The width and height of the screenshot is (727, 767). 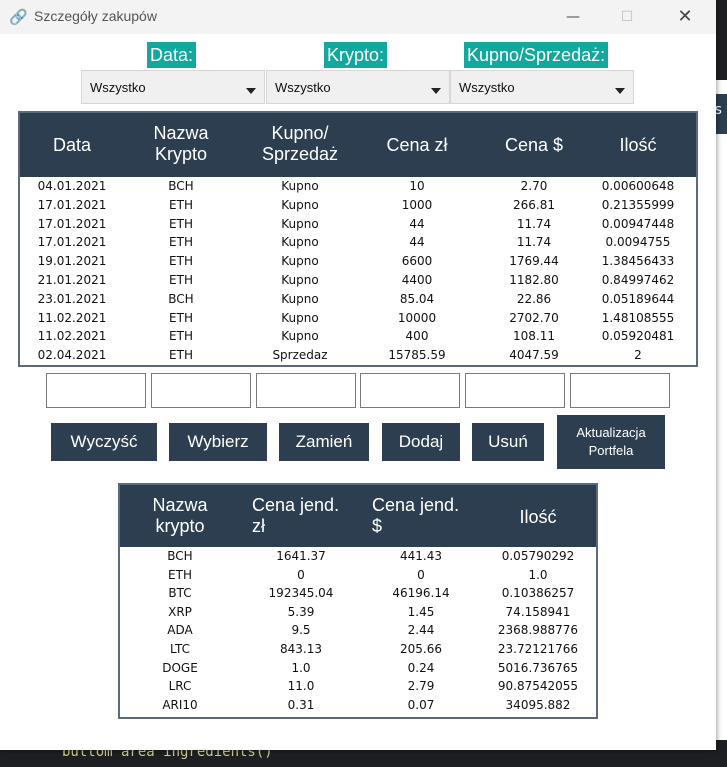 I want to click on table-row: ARI10 0.31 0.07 34095.882, so click(x=358, y=707).